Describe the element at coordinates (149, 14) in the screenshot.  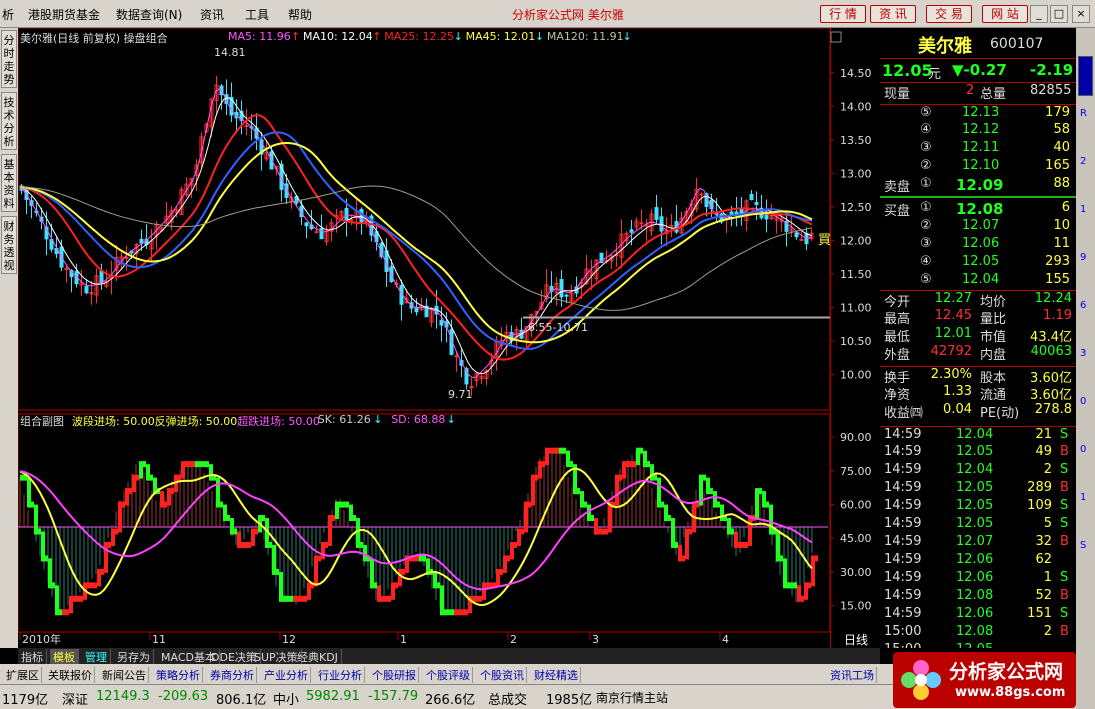
I see `menu-item-data-query: 数据查询(N)` at that location.